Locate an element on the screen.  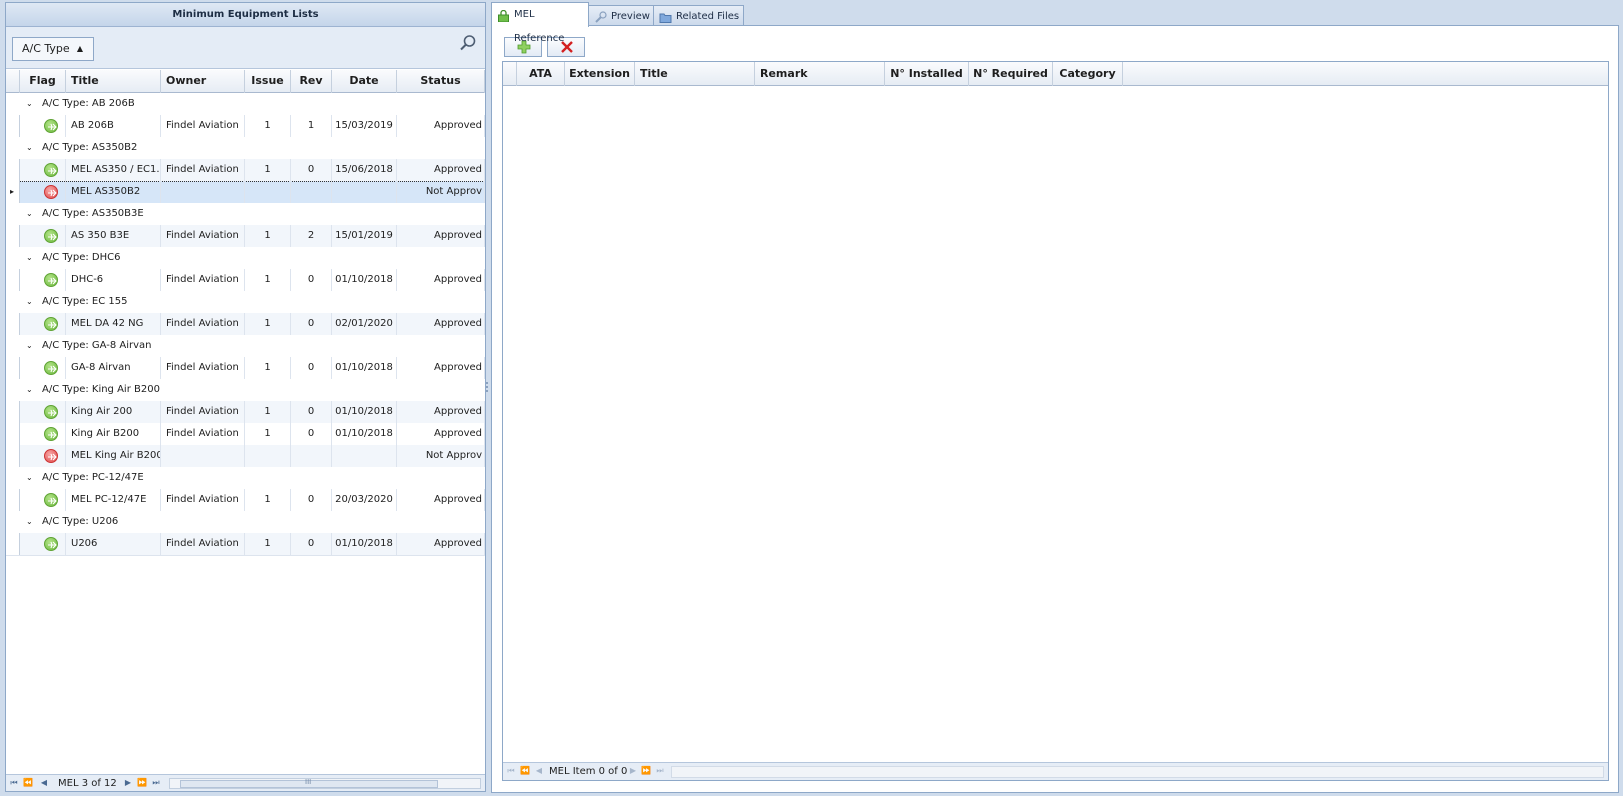
tab-mel-reference: MEL Reference is located at coordinates (540, 23).